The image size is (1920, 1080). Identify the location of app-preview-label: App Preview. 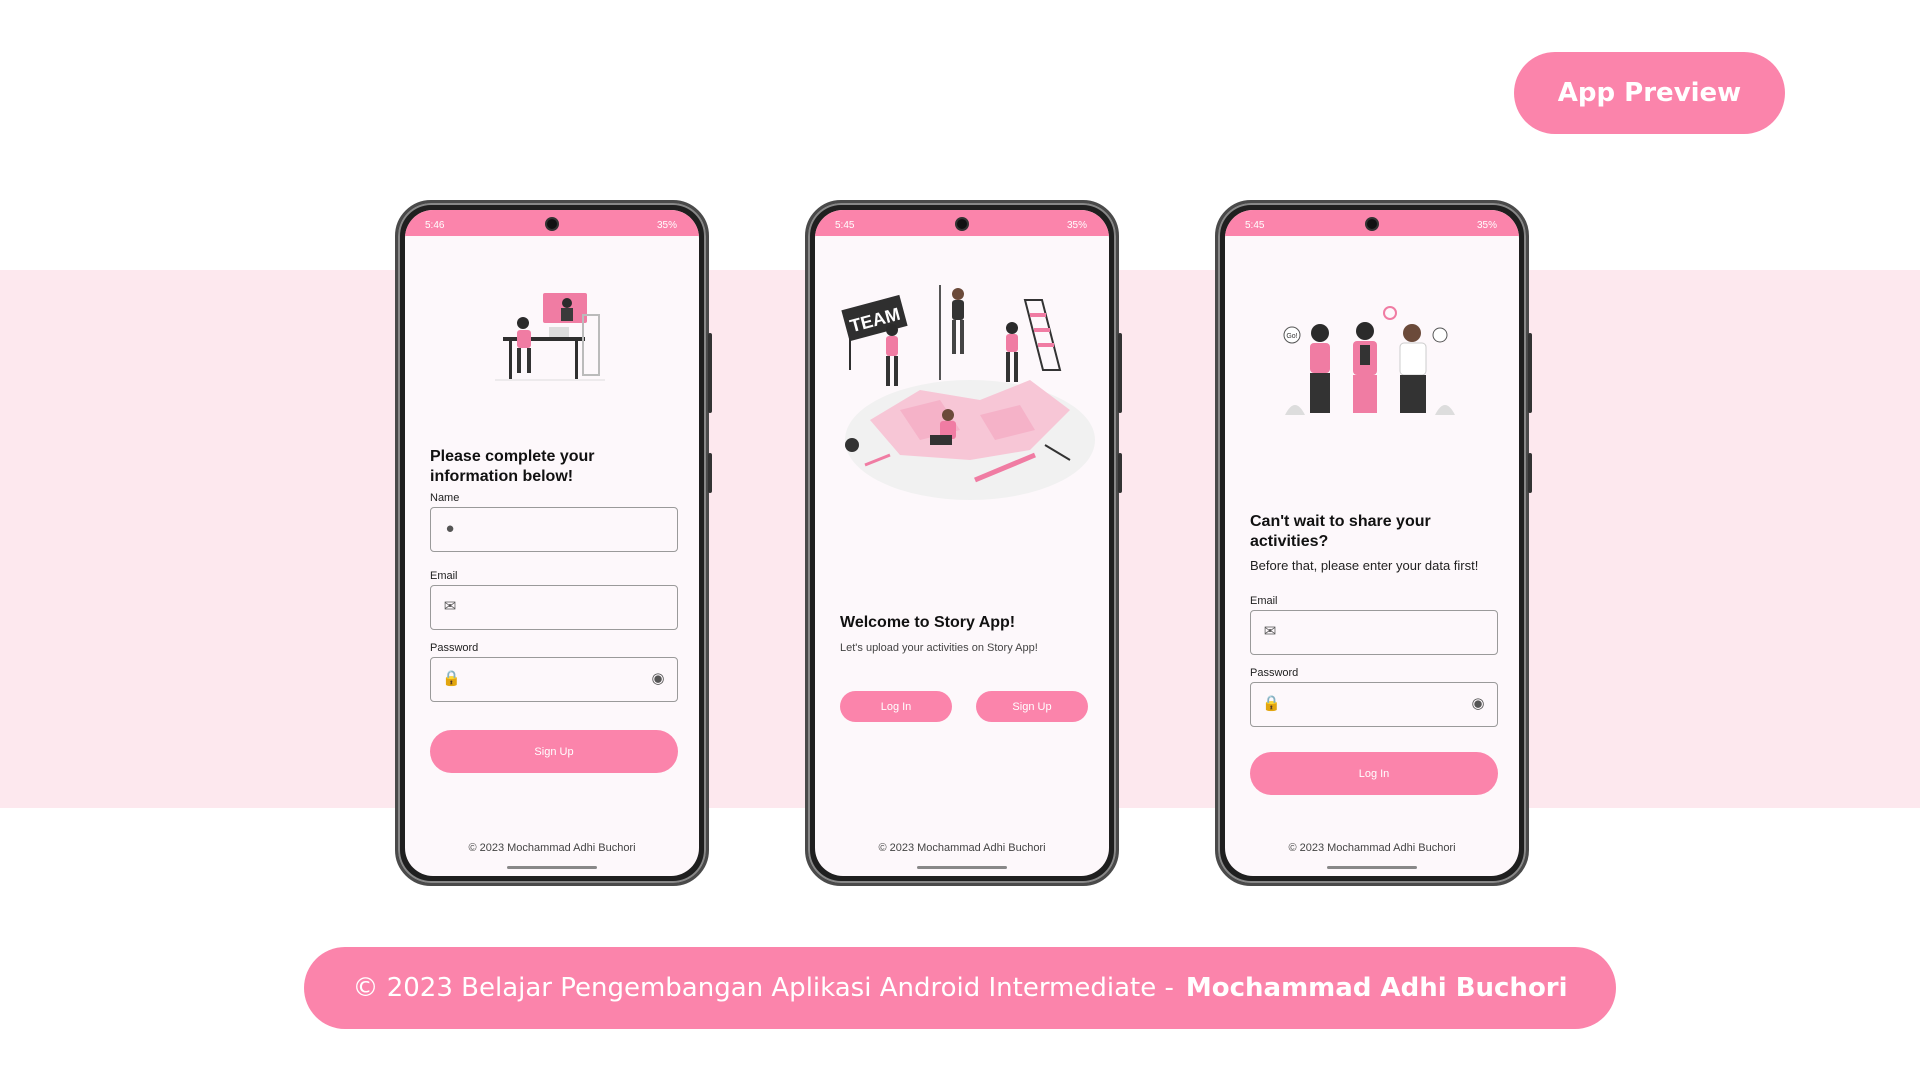
(1649, 93).